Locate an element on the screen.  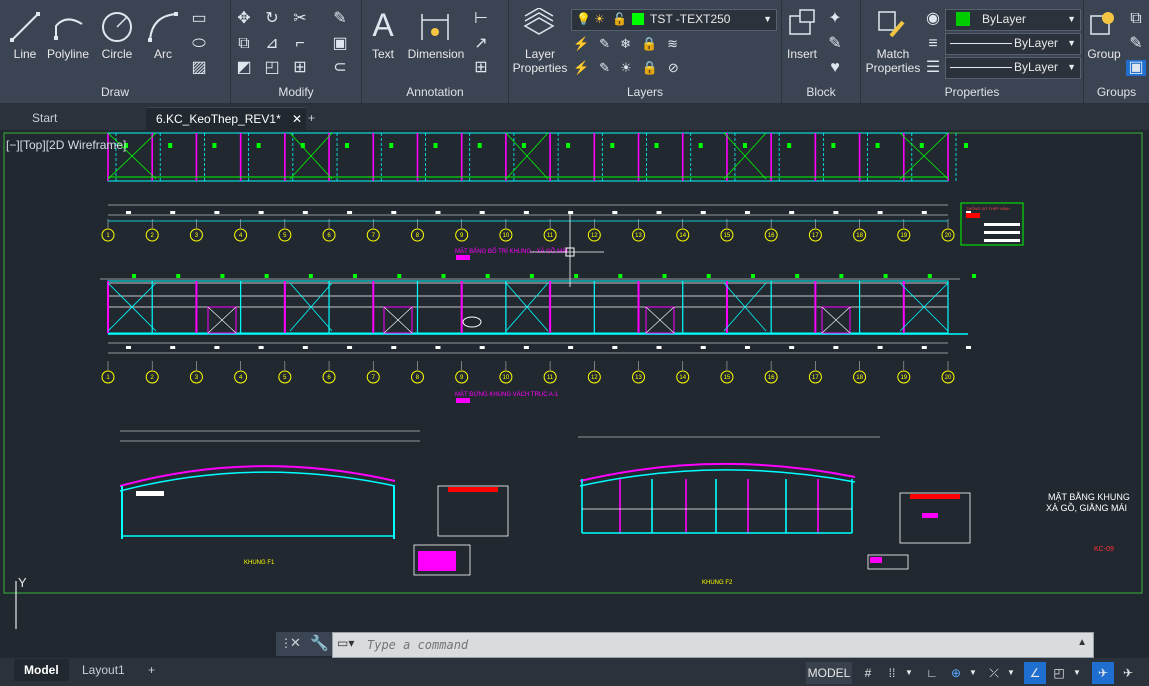
group-select-icon: ▣ is located at coordinates (1136, 68).